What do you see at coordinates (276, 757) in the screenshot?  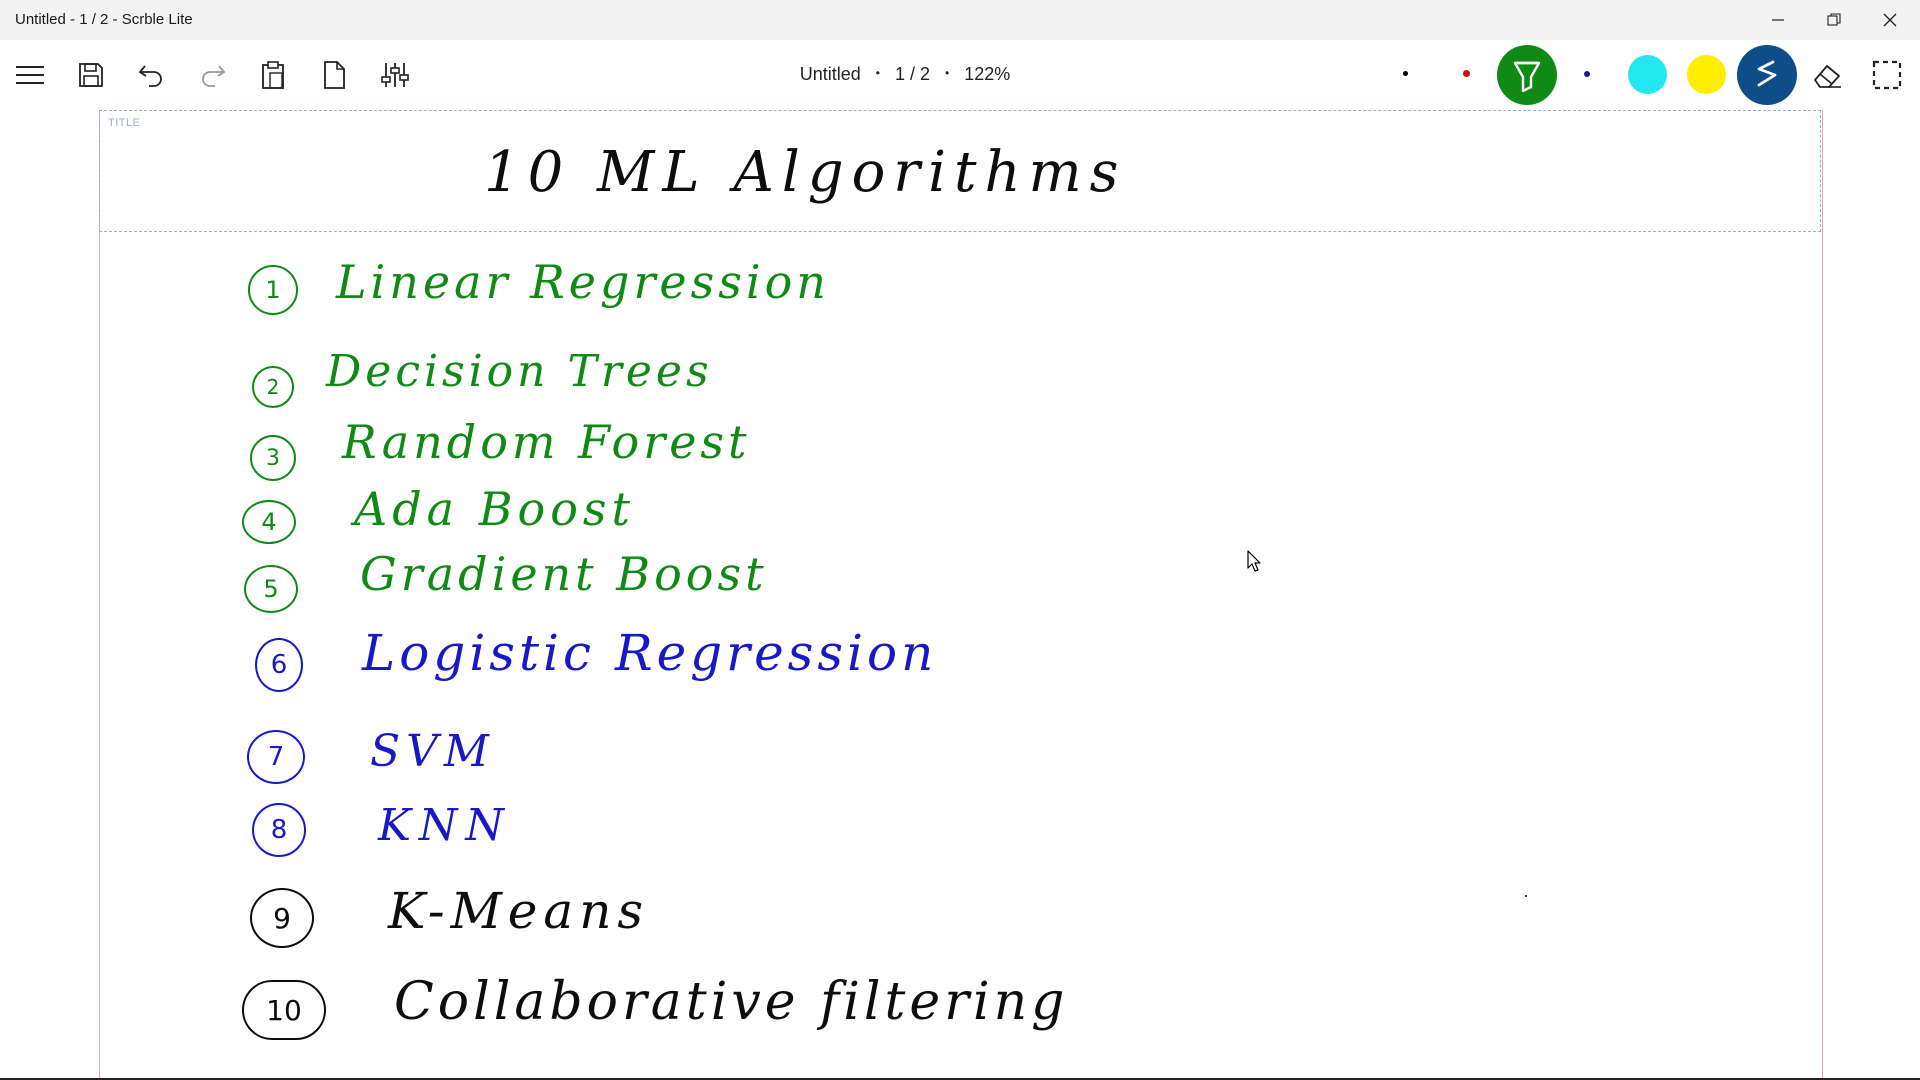 I see `item-number-7: 7` at bounding box center [276, 757].